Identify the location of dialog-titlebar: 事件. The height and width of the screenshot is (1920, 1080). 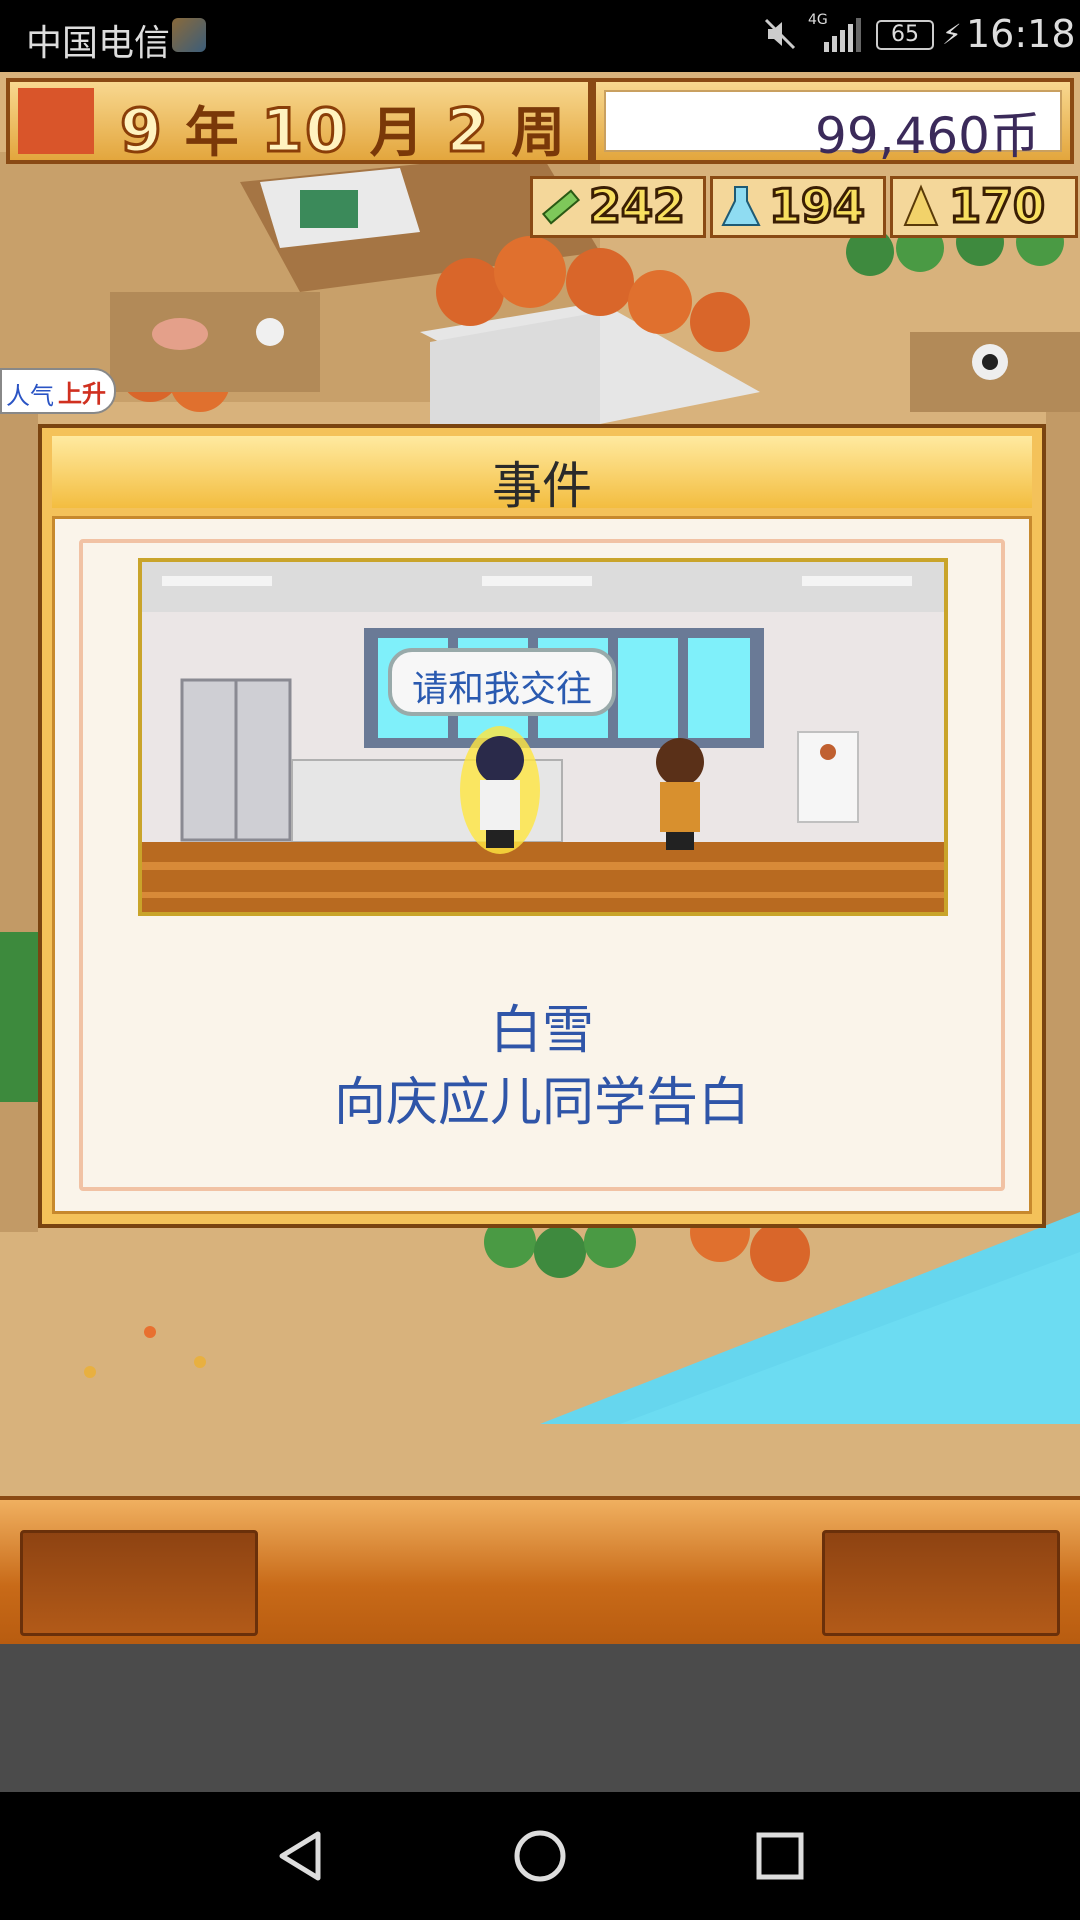
(542, 475).